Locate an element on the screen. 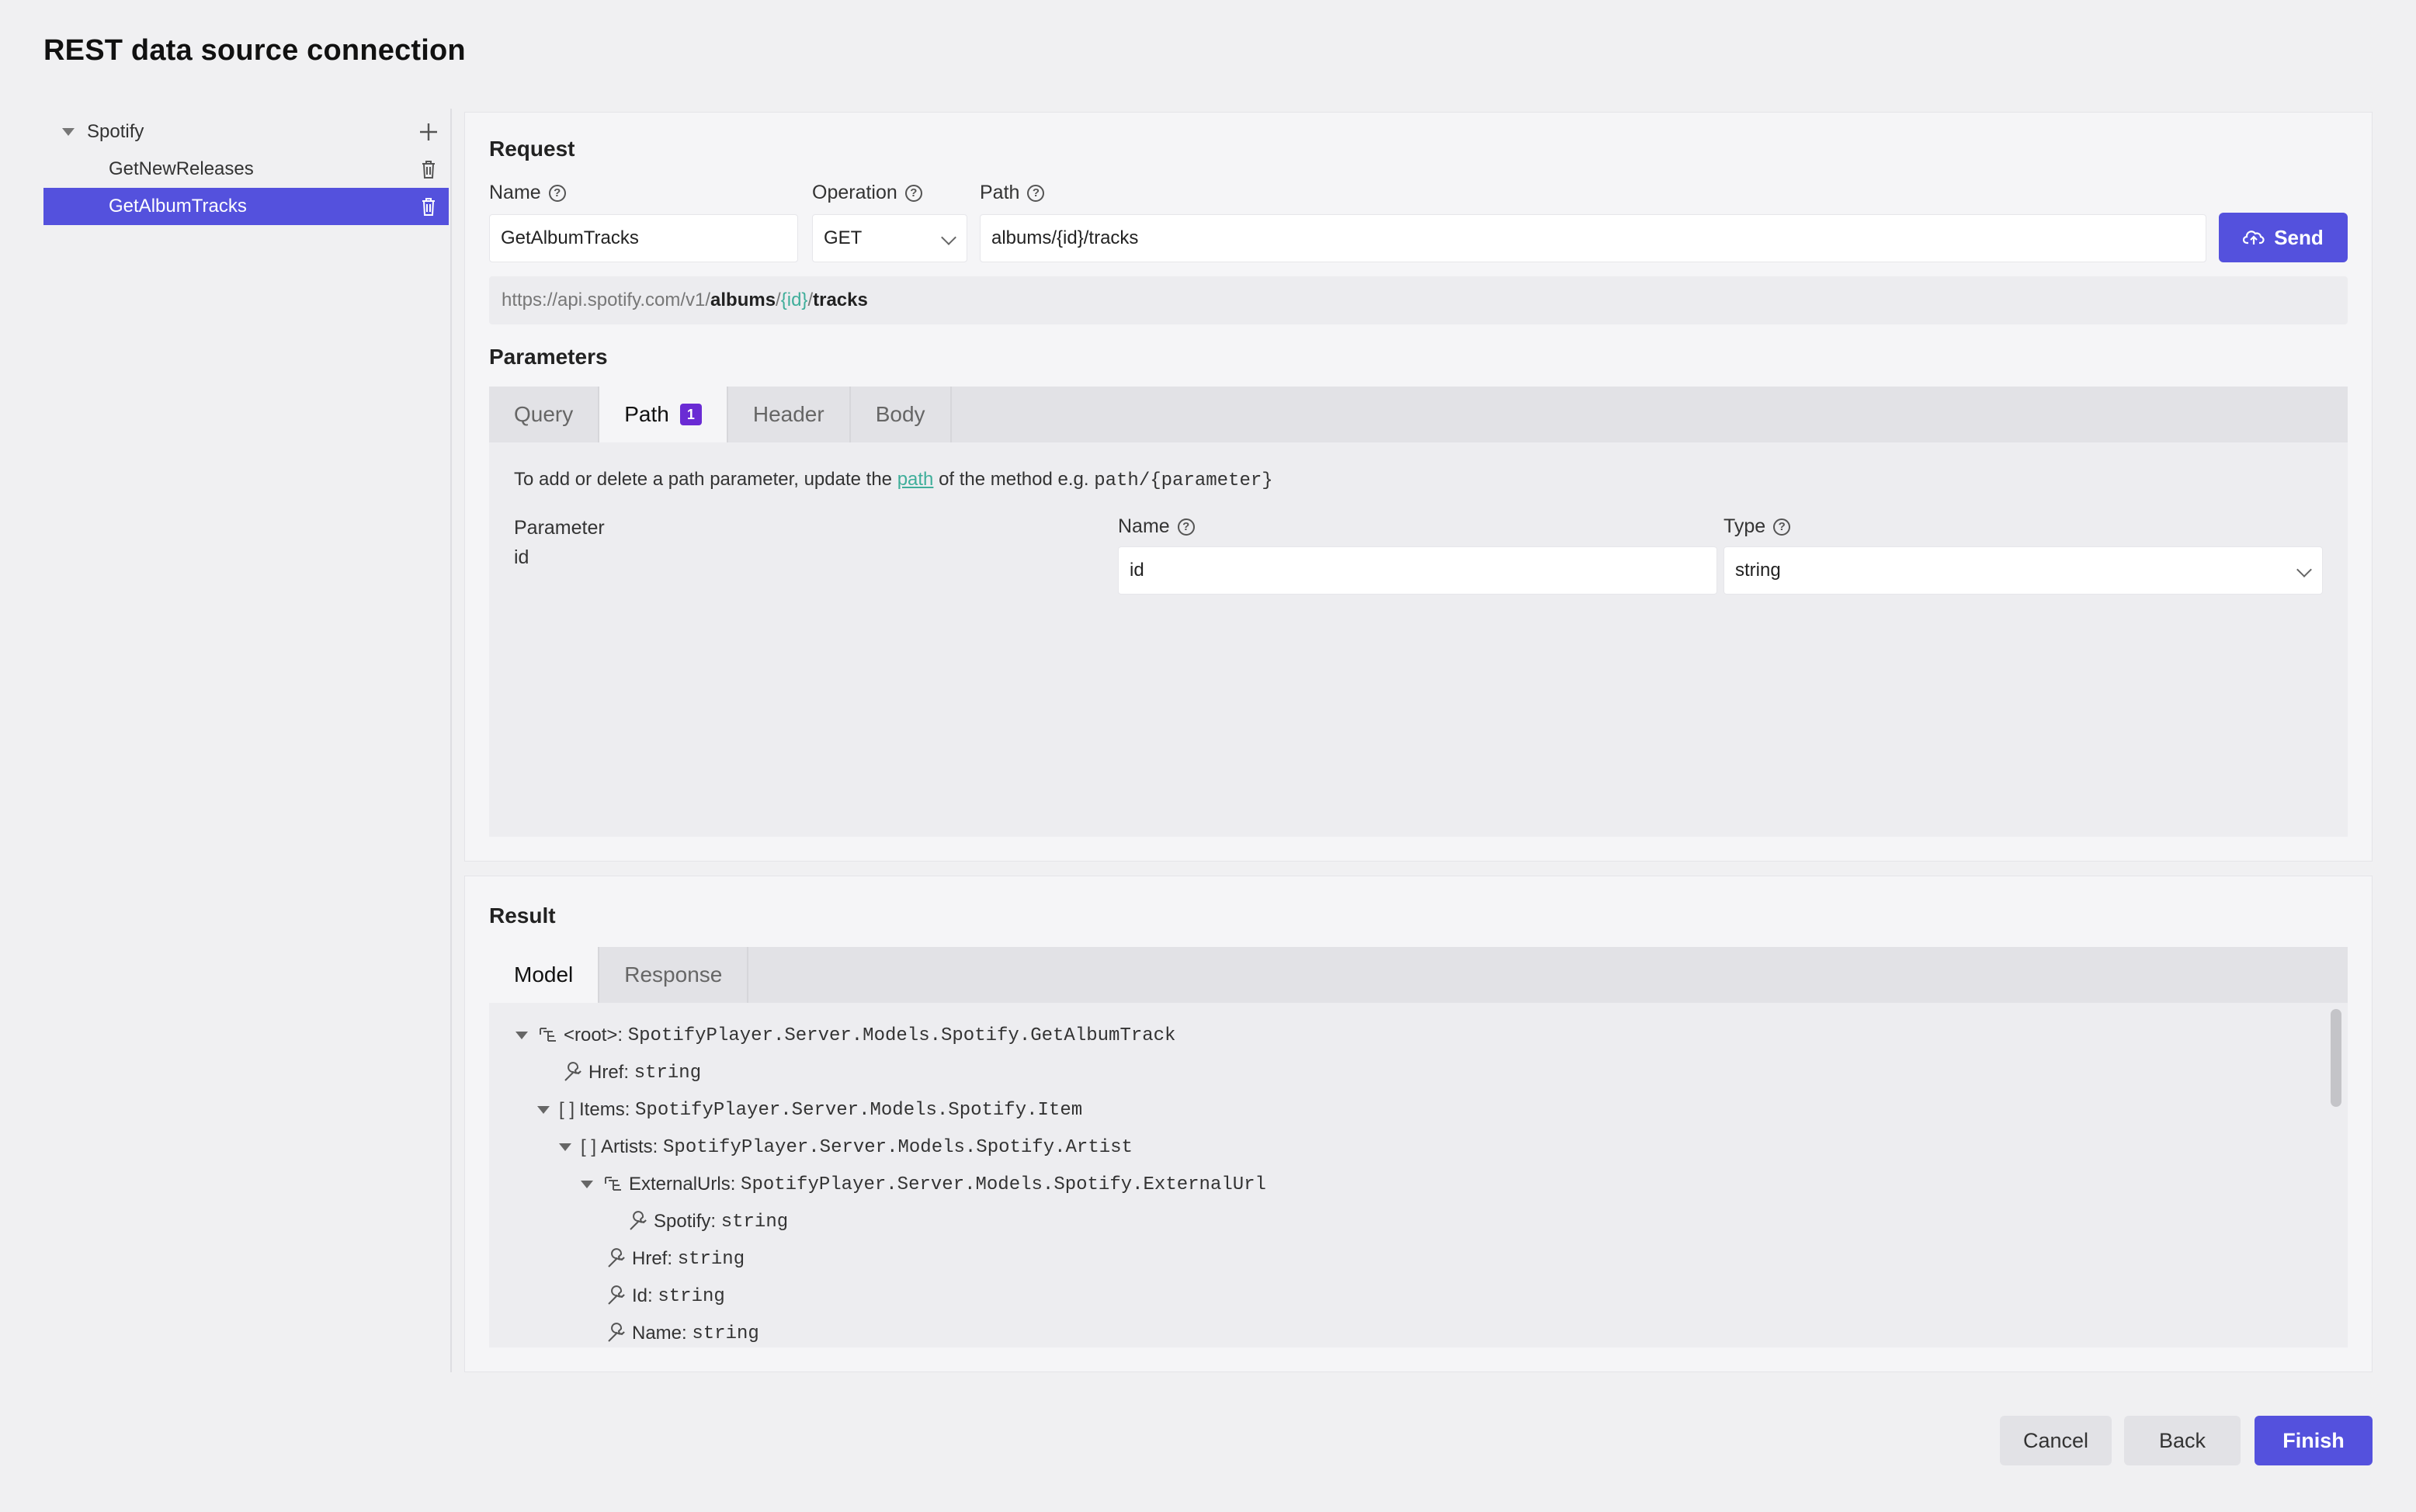 This screenshot has width=2416, height=1512. back-button: Back is located at coordinates (2182, 1440).